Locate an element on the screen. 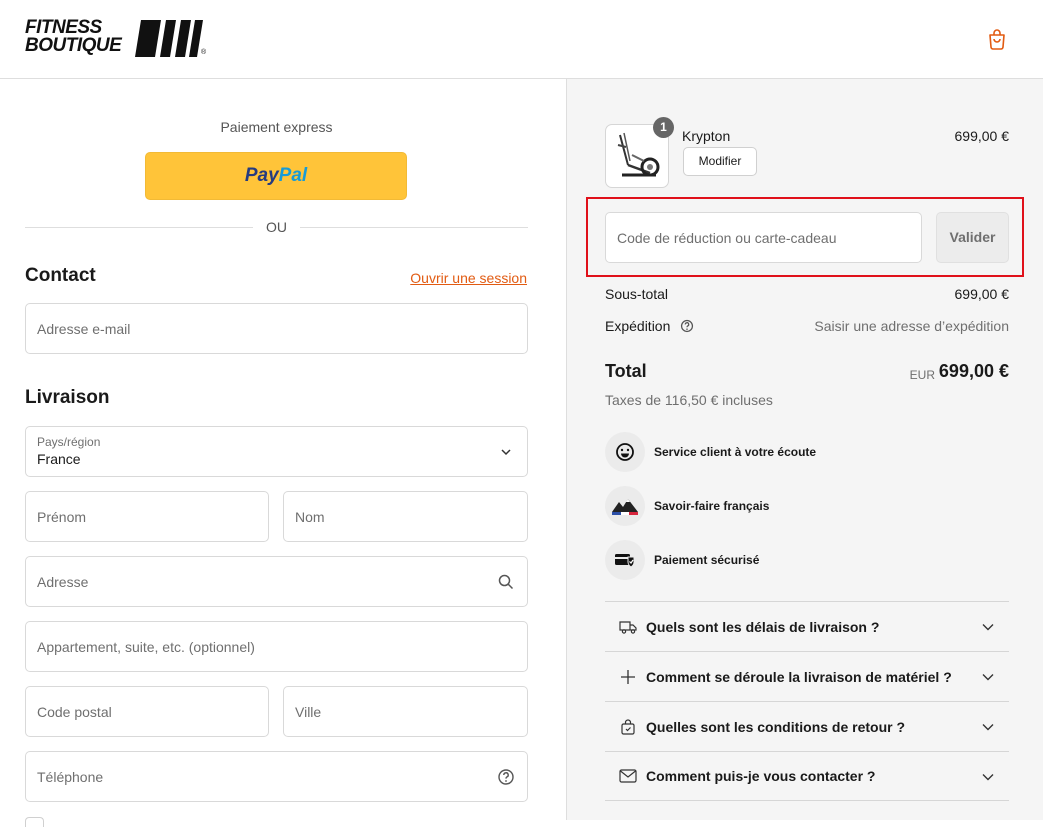  trust-item: Paiement sécurisé is located at coordinates (682, 560).